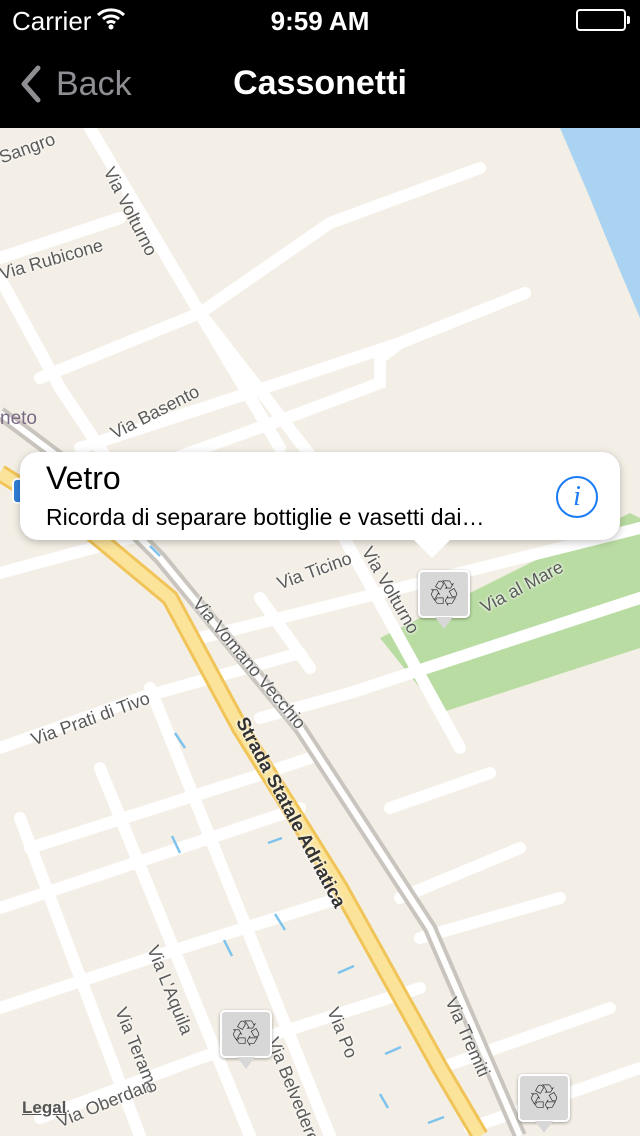 The image size is (640, 1136). I want to click on status-time: 9:59 AM, so click(320, 21).